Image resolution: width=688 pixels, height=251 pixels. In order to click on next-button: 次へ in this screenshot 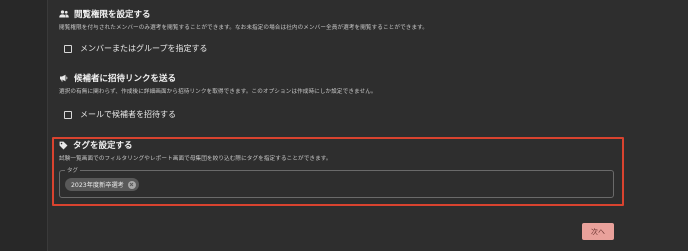, I will do `click(598, 231)`.